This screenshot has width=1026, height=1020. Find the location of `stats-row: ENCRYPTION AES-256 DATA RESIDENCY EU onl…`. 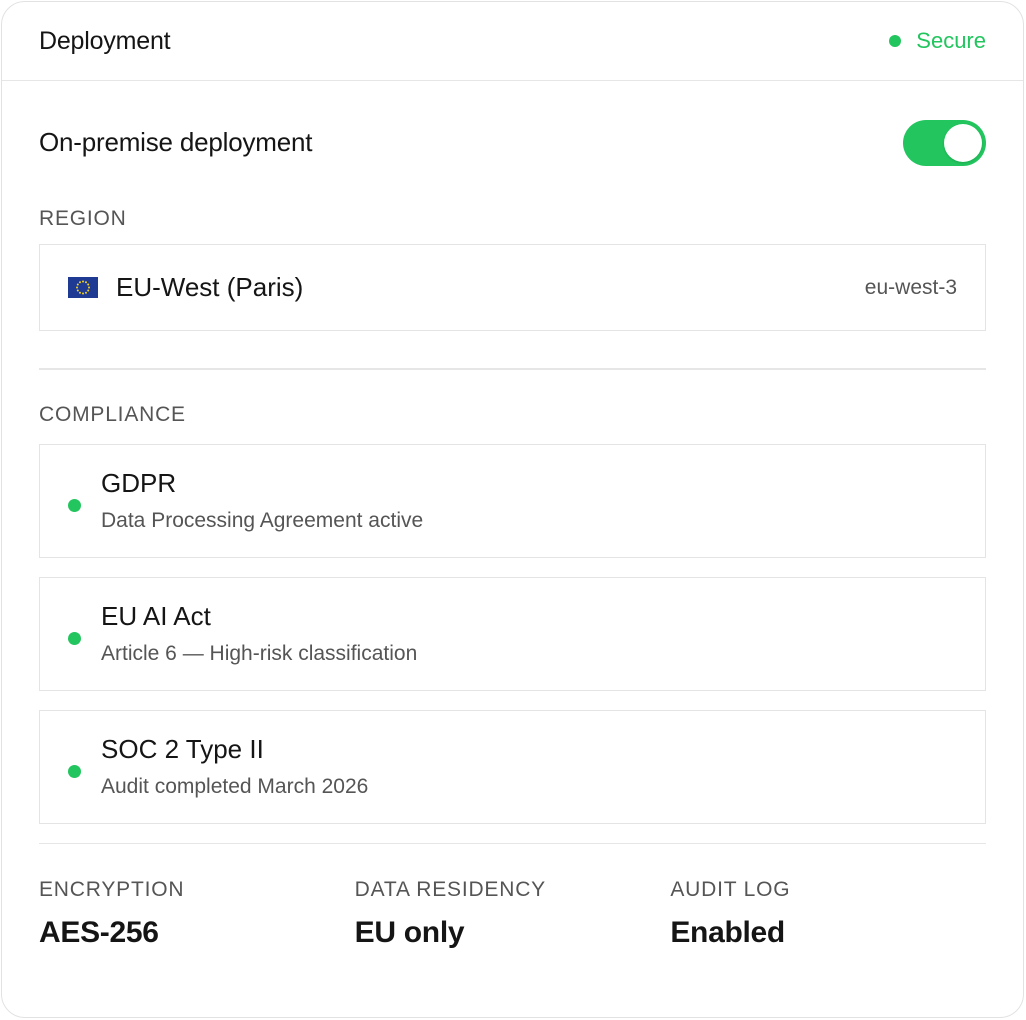

stats-row: ENCRYPTION AES-256 DATA RESIDENCY EU onl… is located at coordinates (512, 914).